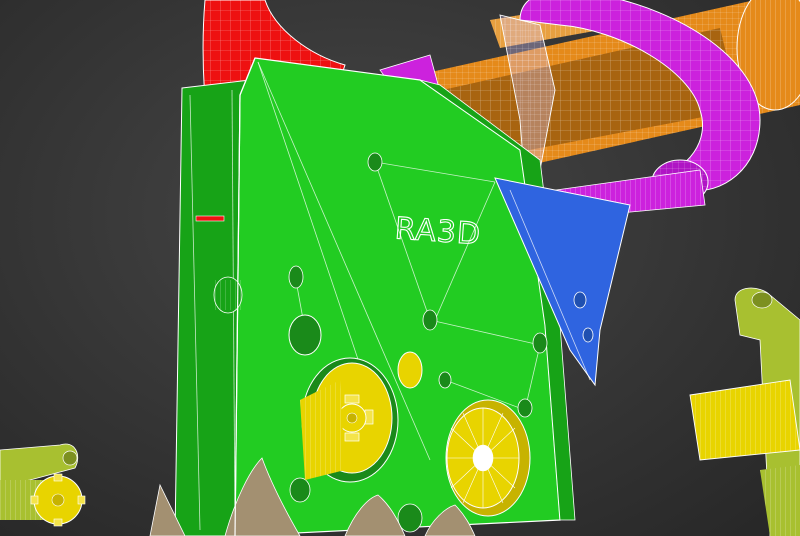  What do you see at coordinates (43, 485) in the screenshot?
I see `olive-gear-left` at bounding box center [43, 485].